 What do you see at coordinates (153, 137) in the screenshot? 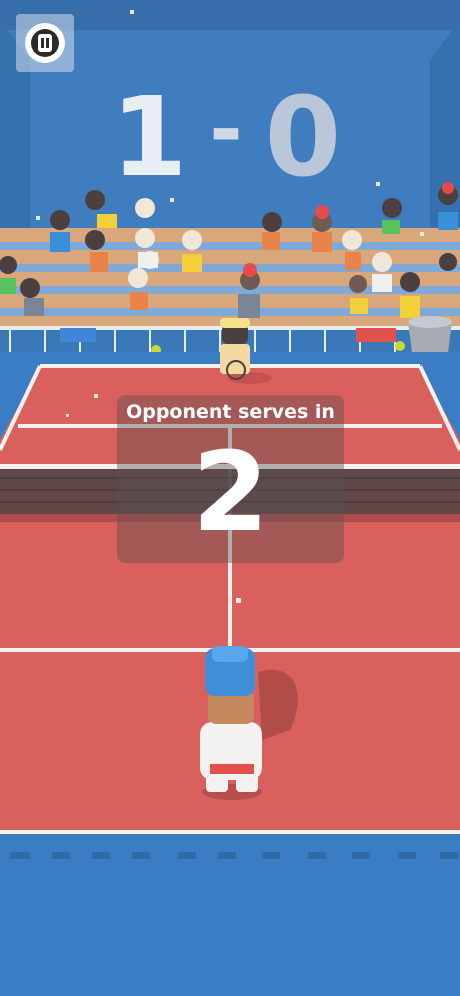
I see `player-score: 1` at bounding box center [153, 137].